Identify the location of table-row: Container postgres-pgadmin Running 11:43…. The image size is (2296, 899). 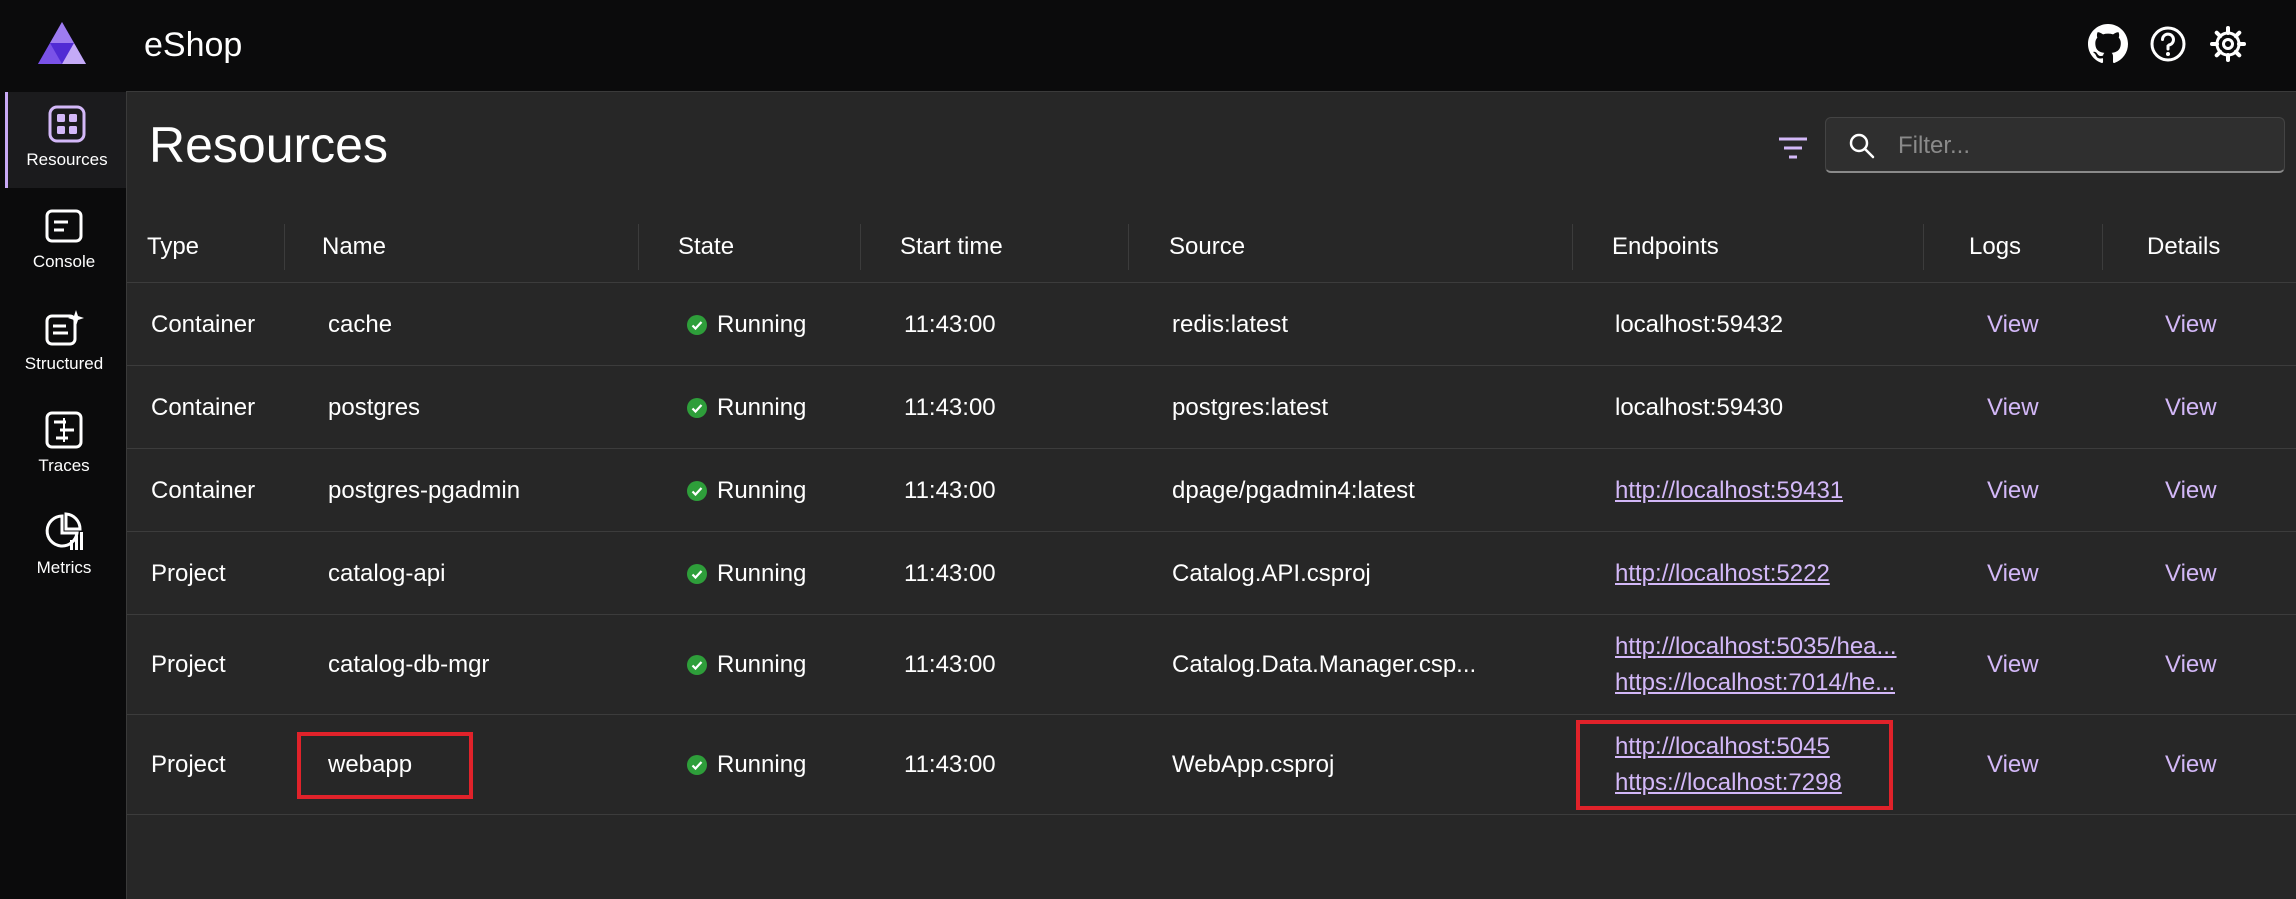
(1211, 490).